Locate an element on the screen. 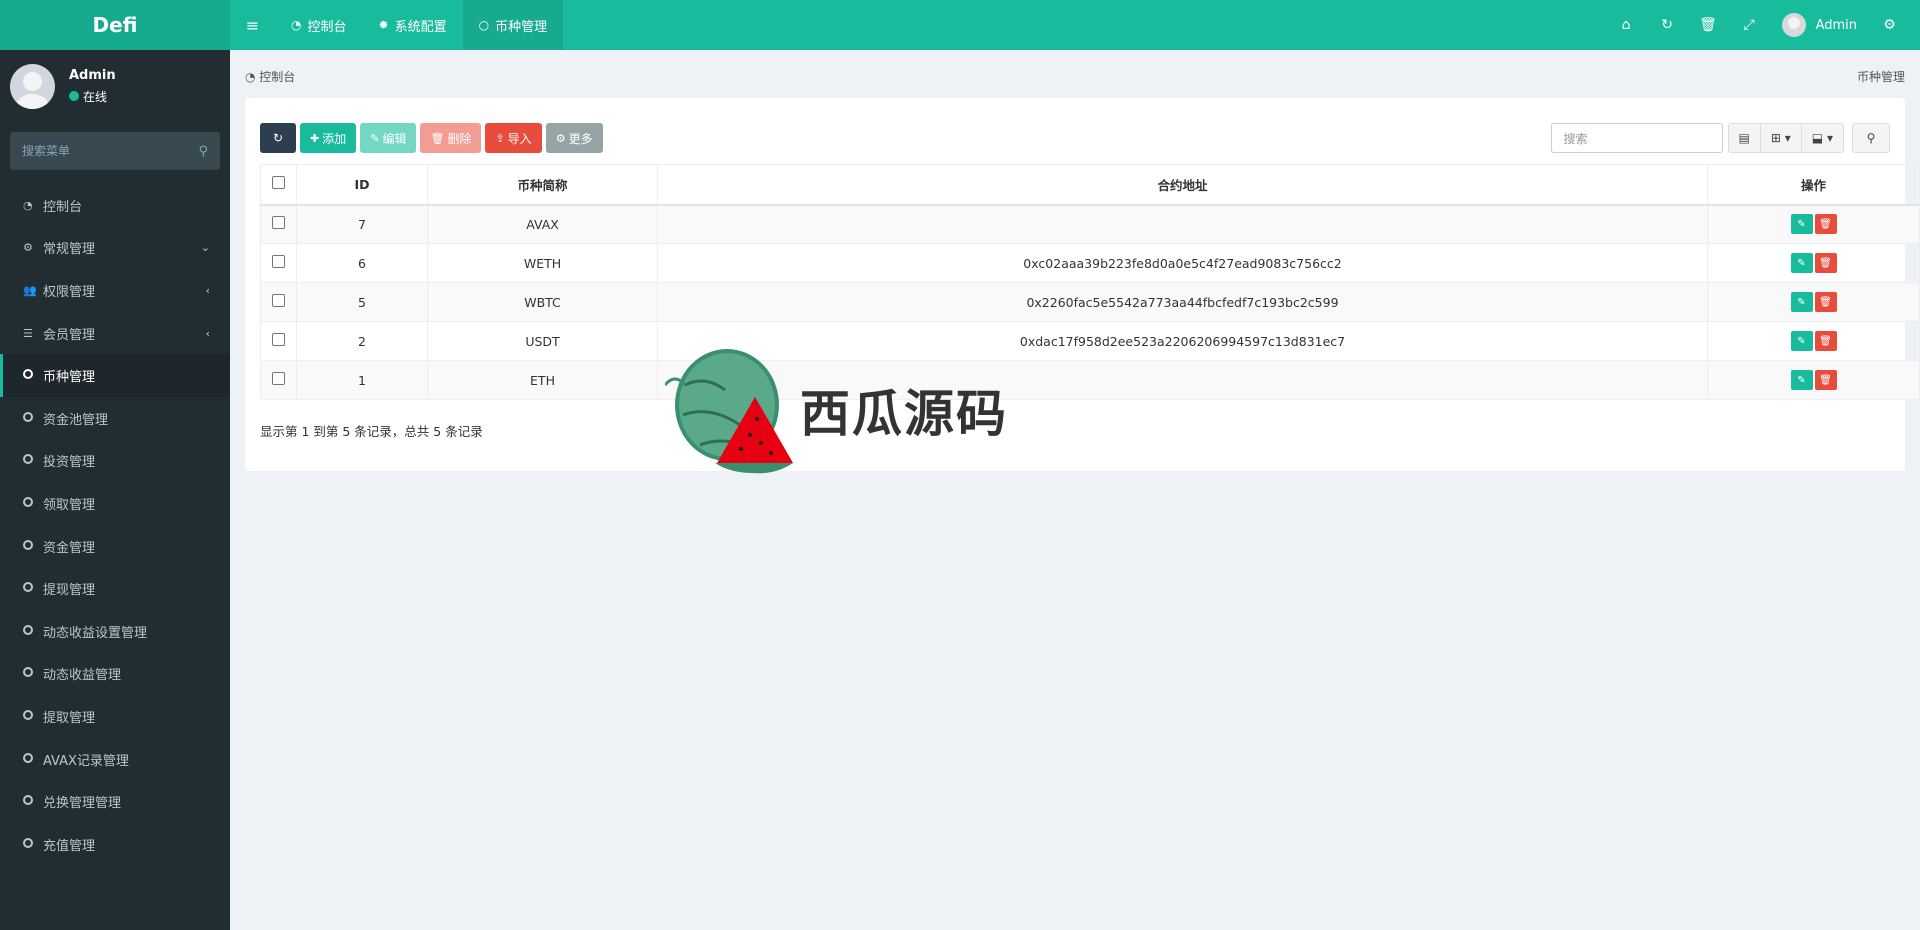 Image resolution: width=1920 pixels, height=930 pixels. sidebar-item: AVAX记录管理 is located at coordinates (115, 759).